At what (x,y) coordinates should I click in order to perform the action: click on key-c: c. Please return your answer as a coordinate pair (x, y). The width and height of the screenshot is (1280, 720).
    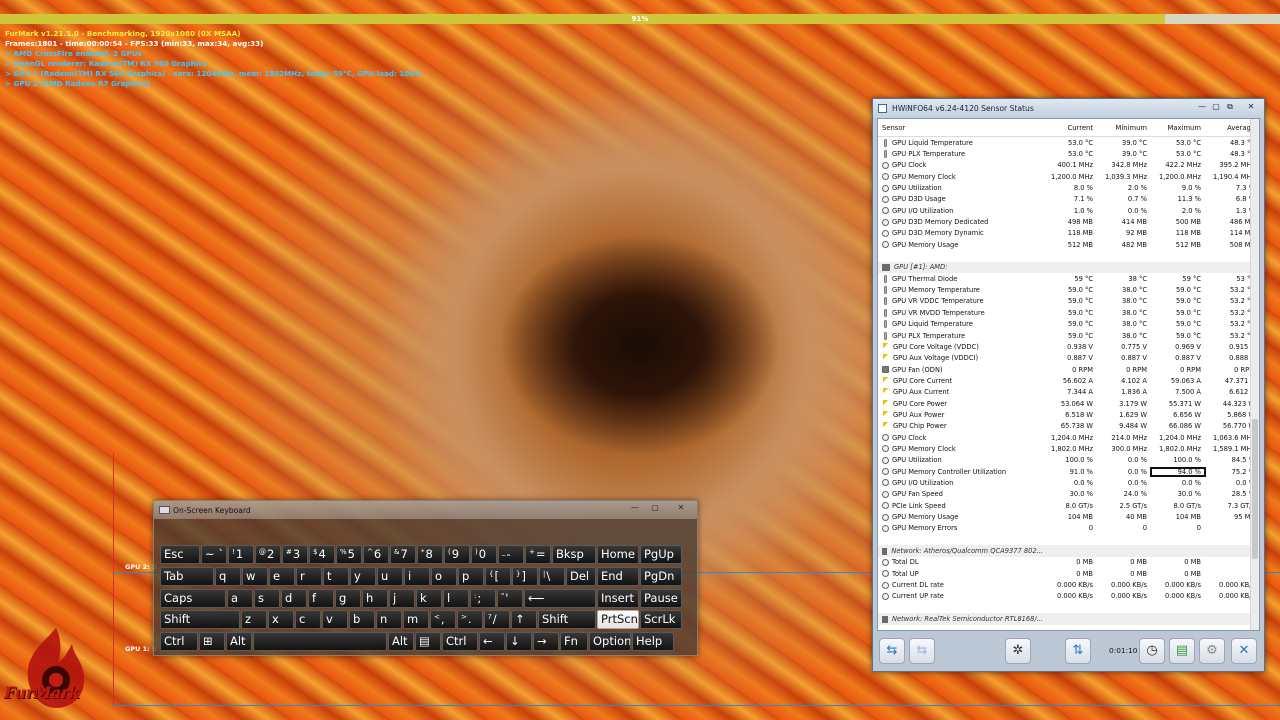
    Looking at the image, I should click on (308, 619).